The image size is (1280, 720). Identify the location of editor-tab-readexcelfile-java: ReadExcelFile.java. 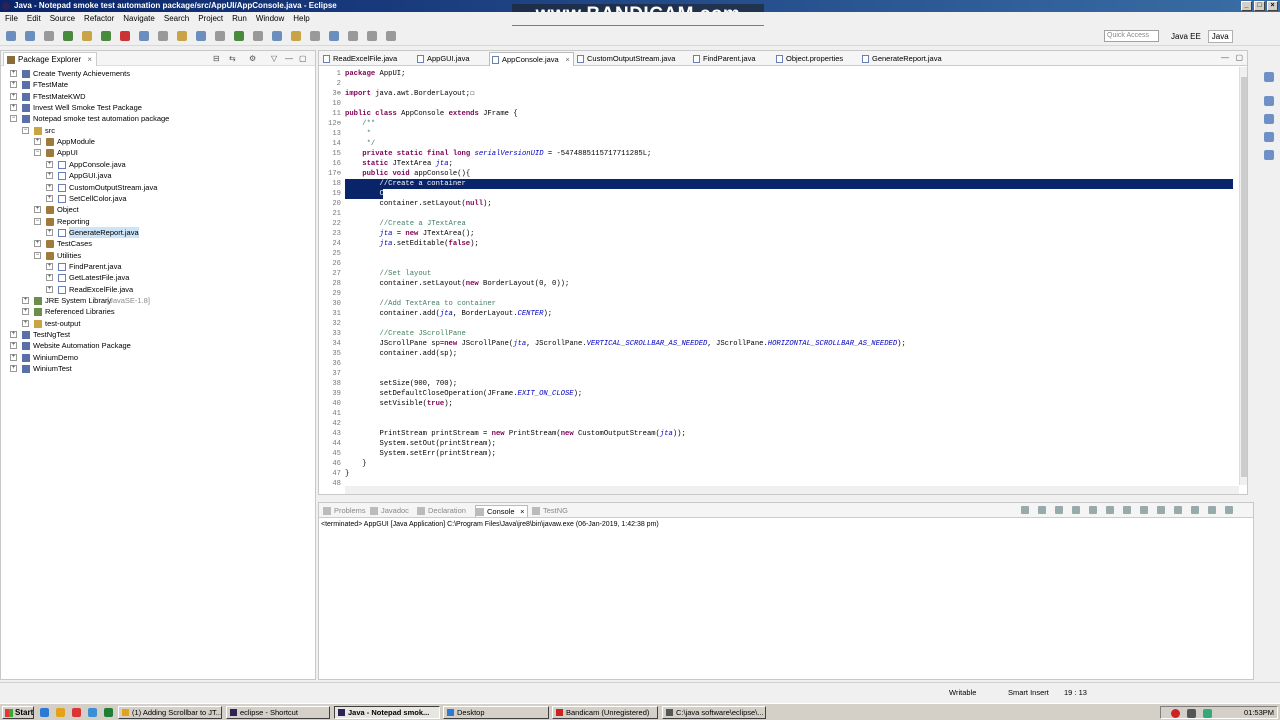
(359, 59).